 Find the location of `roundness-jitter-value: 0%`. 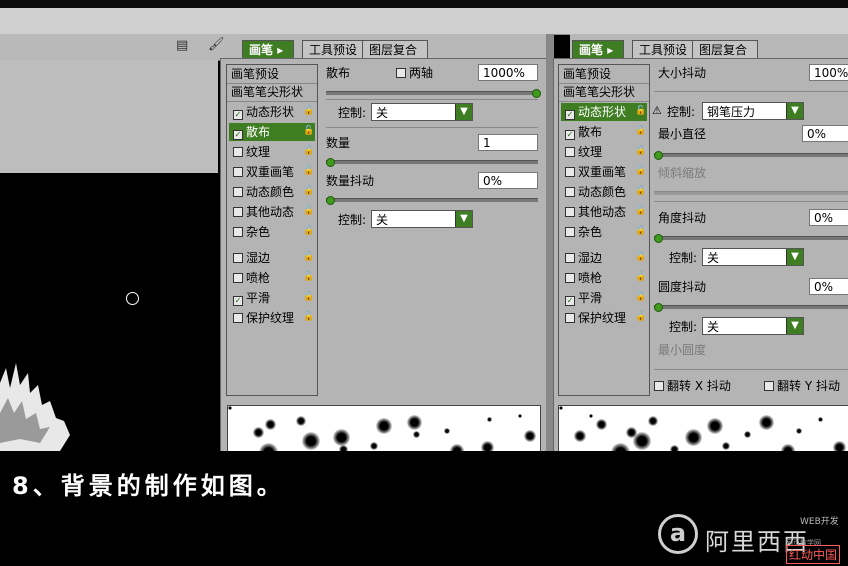

roundness-jitter-value: 0% is located at coordinates (828, 286).